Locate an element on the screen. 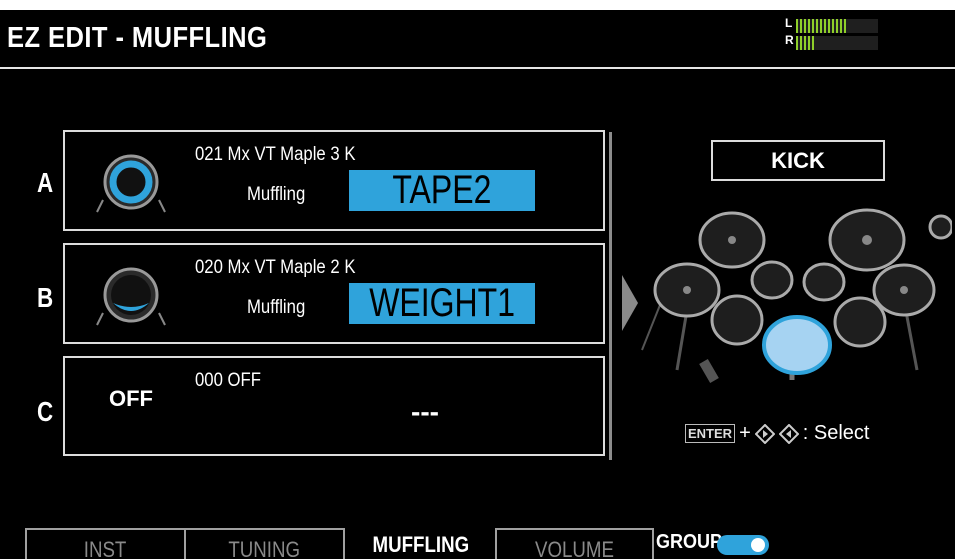 This screenshot has height=559, width=967. pad-row-b: 020 Mx VT Maple 2 K Muffling WEIGHT1 is located at coordinates (334, 293).